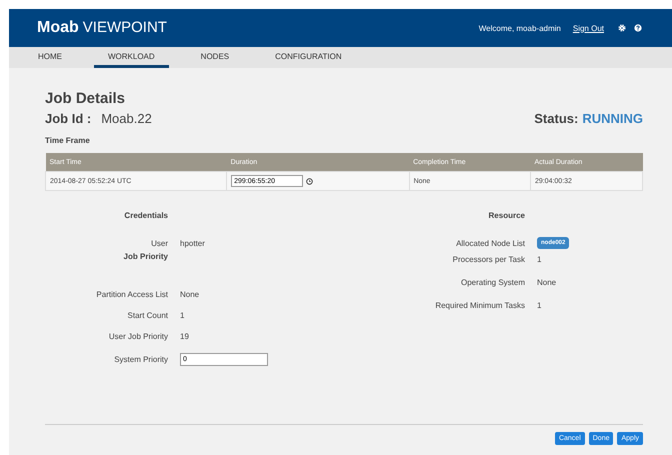 The height and width of the screenshot is (455, 672). I want to click on sign-out-link: Sign Out, so click(588, 28).